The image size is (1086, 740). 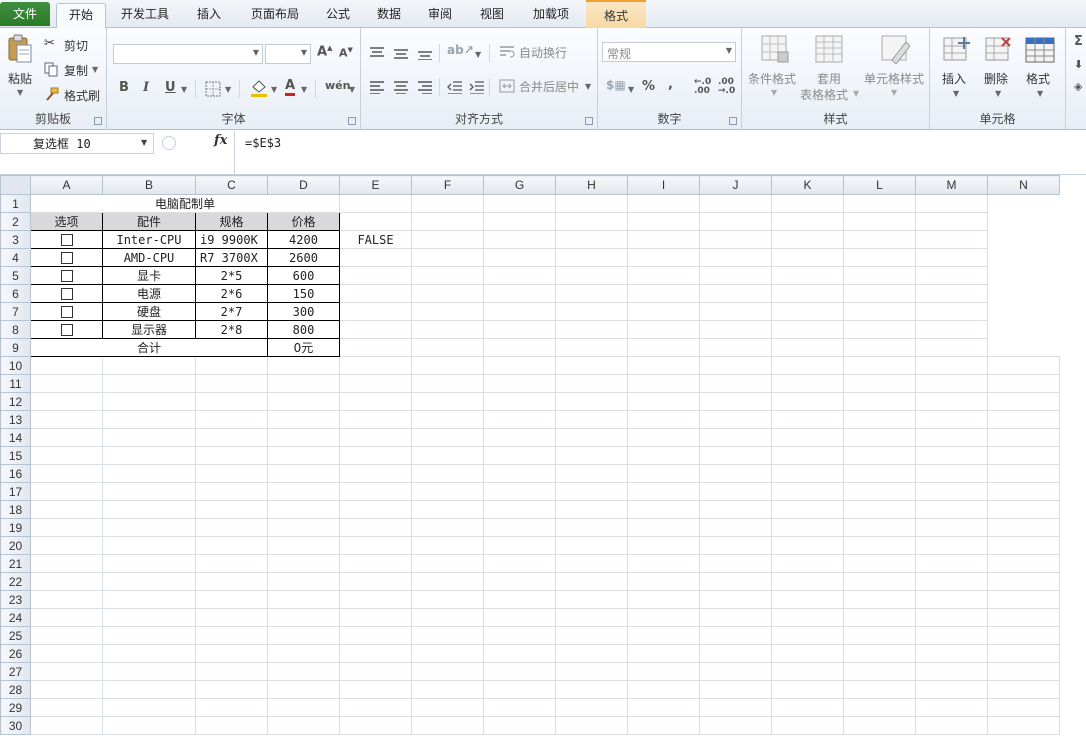 What do you see at coordinates (74, 95) in the screenshot?
I see `format-painter-button: 格式刷` at bounding box center [74, 95].